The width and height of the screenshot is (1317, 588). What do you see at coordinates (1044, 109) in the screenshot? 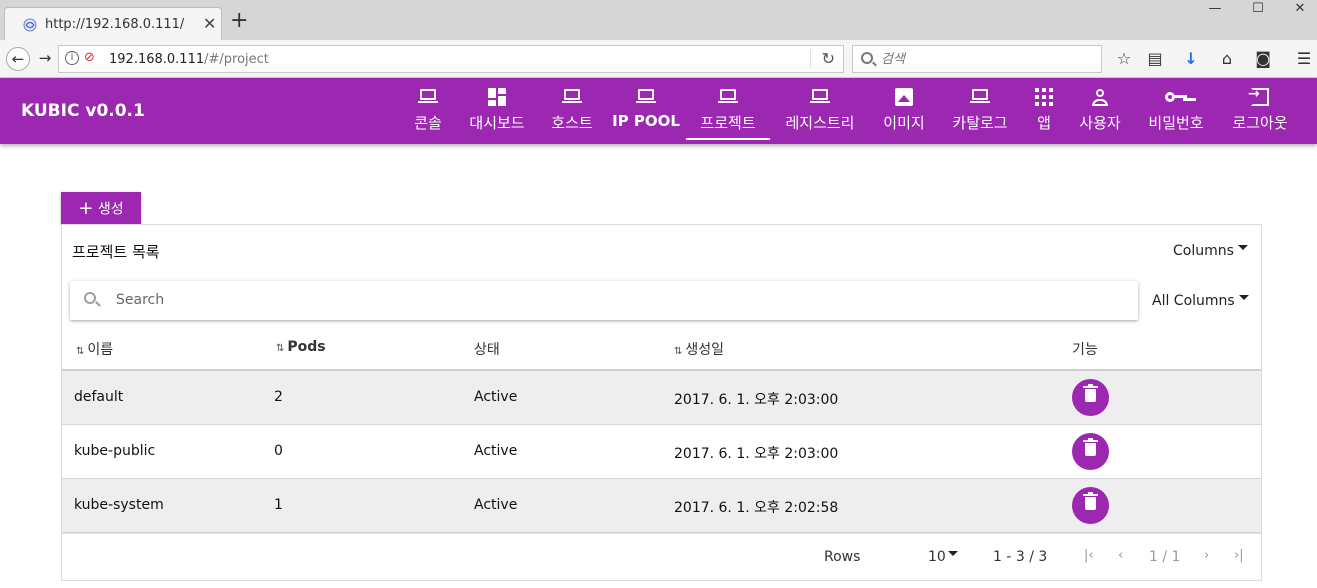
I see `menu-item-apps: 앱` at bounding box center [1044, 109].